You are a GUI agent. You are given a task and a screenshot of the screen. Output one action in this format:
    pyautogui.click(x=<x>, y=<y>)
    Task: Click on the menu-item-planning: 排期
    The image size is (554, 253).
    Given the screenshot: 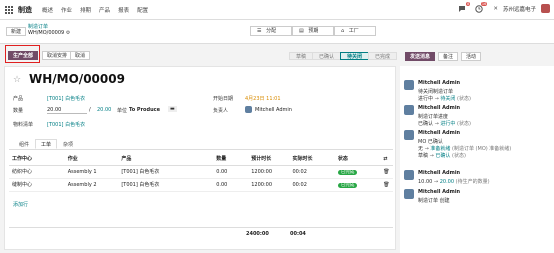 What is the action you would take?
    pyautogui.click(x=85, y=10)
    